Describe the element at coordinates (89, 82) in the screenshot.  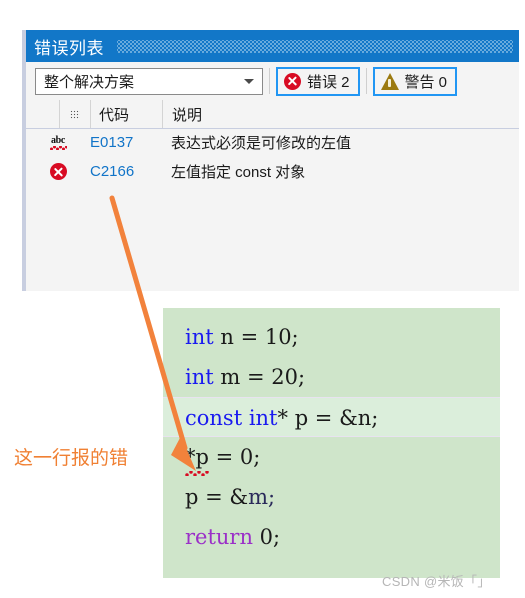
I see `scope-dropdown-label: 整个解决方案` at that location.